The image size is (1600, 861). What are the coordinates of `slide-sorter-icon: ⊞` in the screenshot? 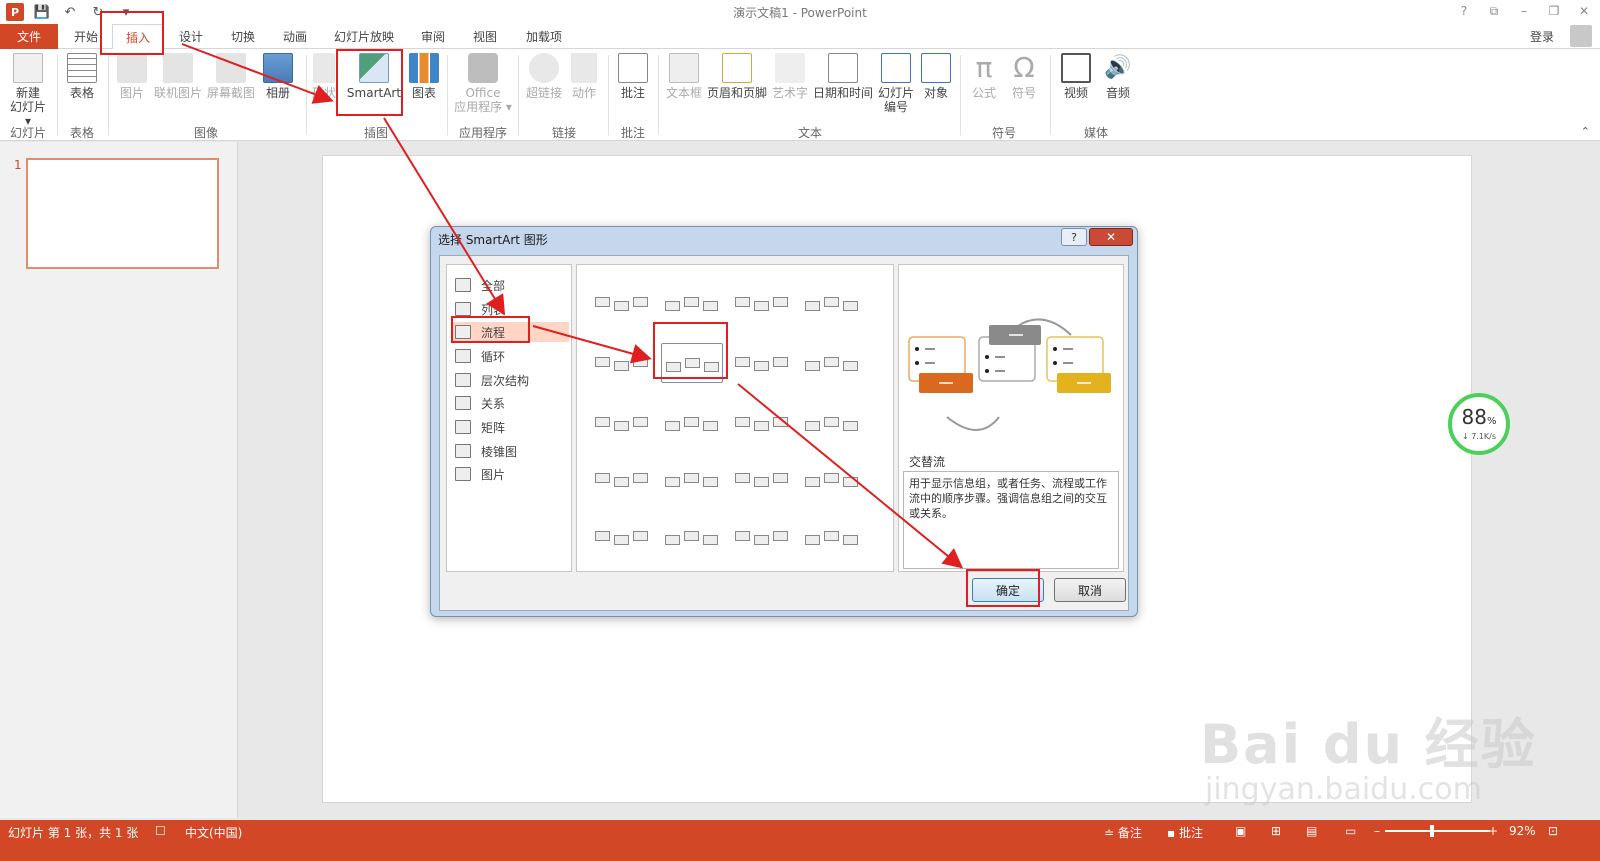 It's located at (1276, 831).